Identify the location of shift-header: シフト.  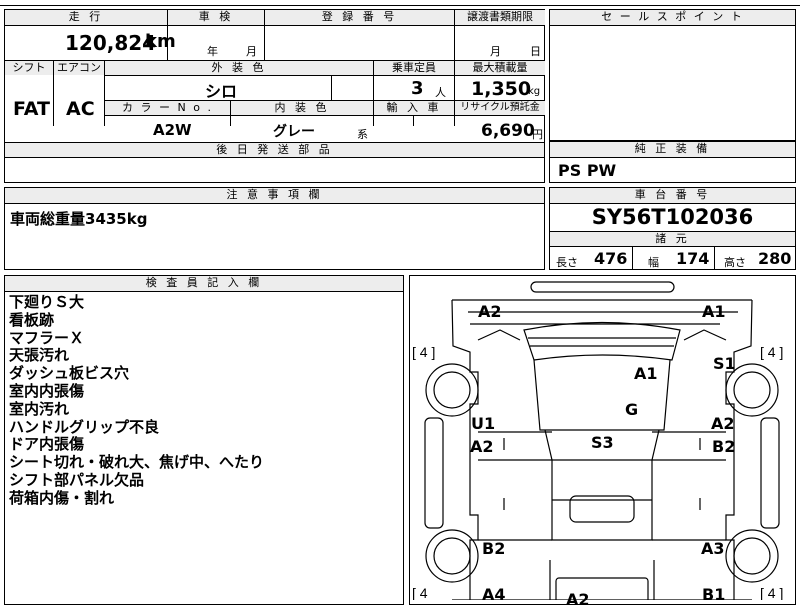
(29, 68).